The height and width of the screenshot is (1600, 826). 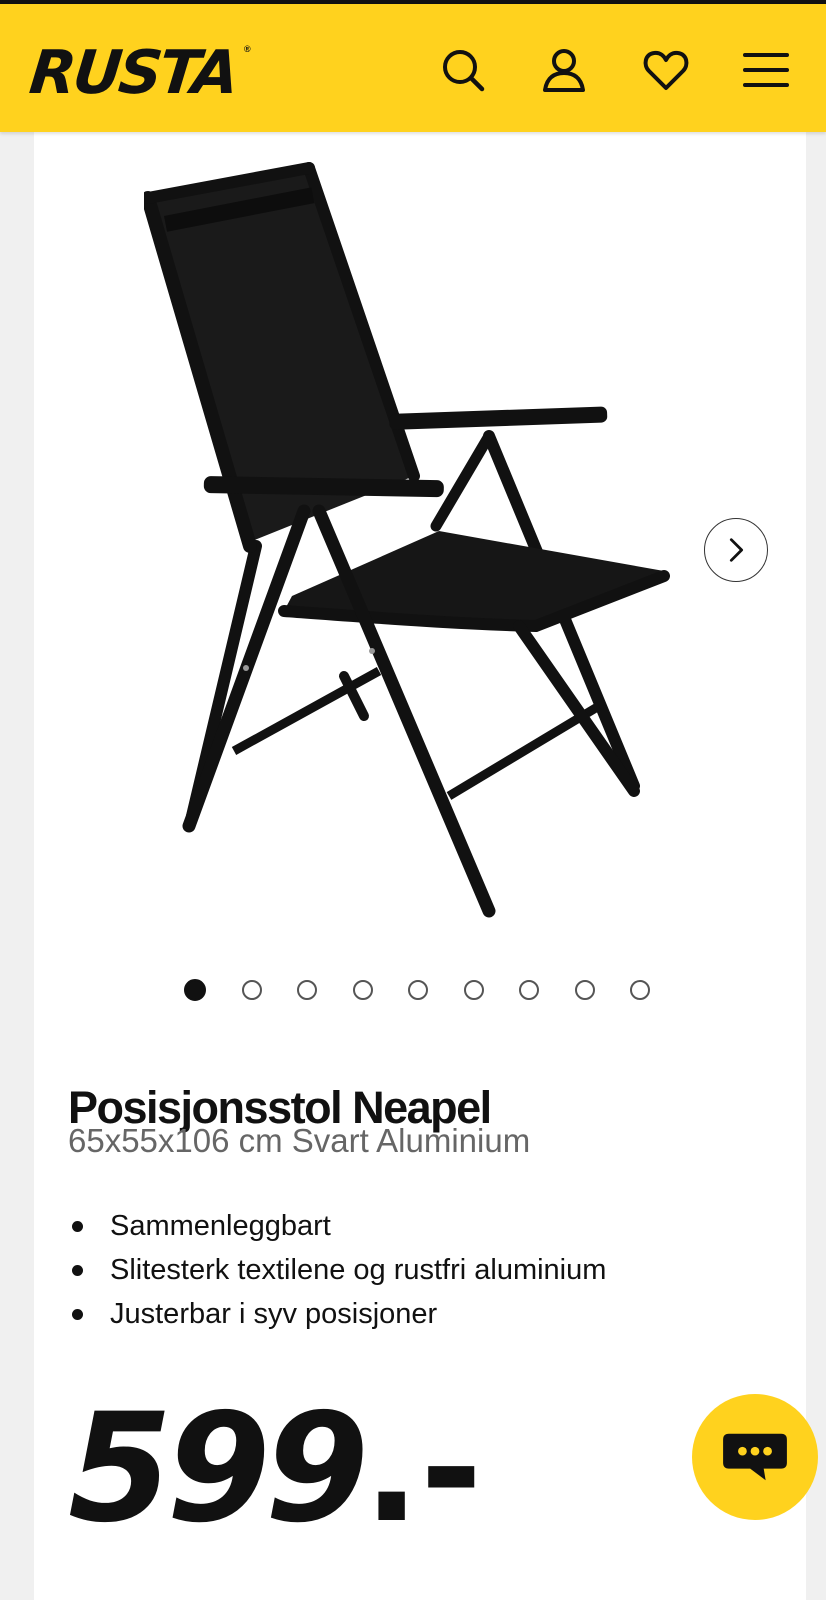 I want to click on chat-bubble-icon, so click(x=755, y=1457).